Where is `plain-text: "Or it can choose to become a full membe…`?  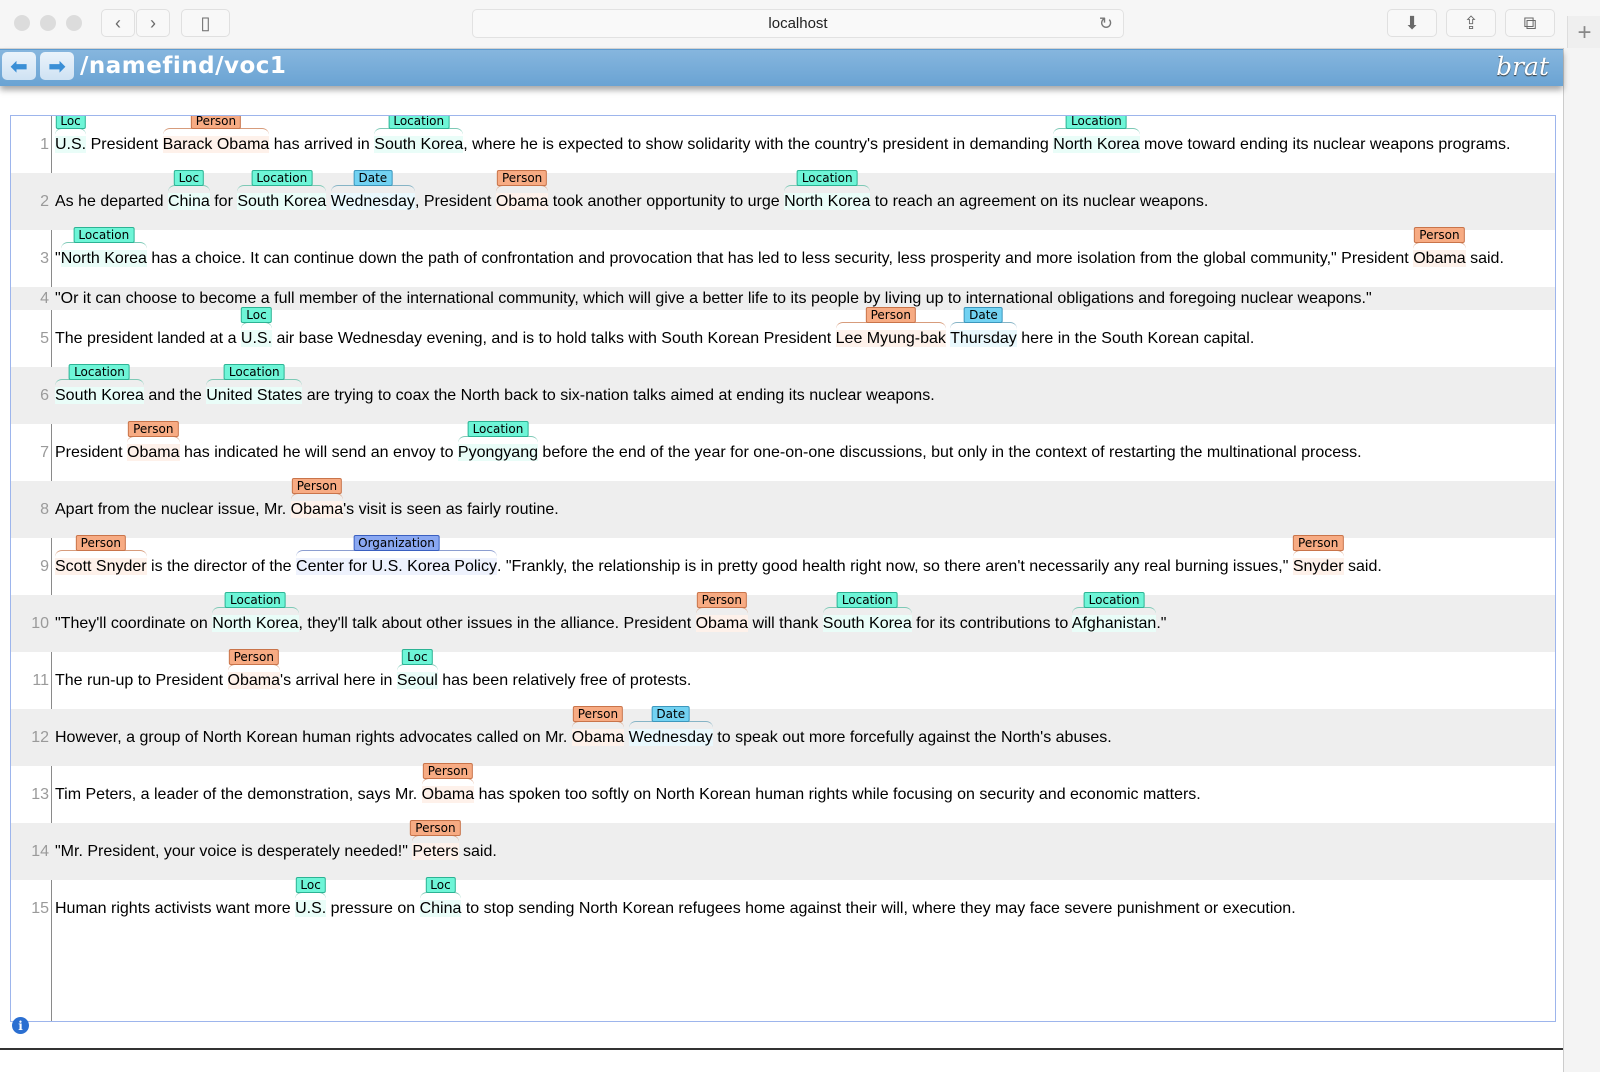 plain-text: "Or it can choose to become a full membe… is located at coordinates (713, 298).